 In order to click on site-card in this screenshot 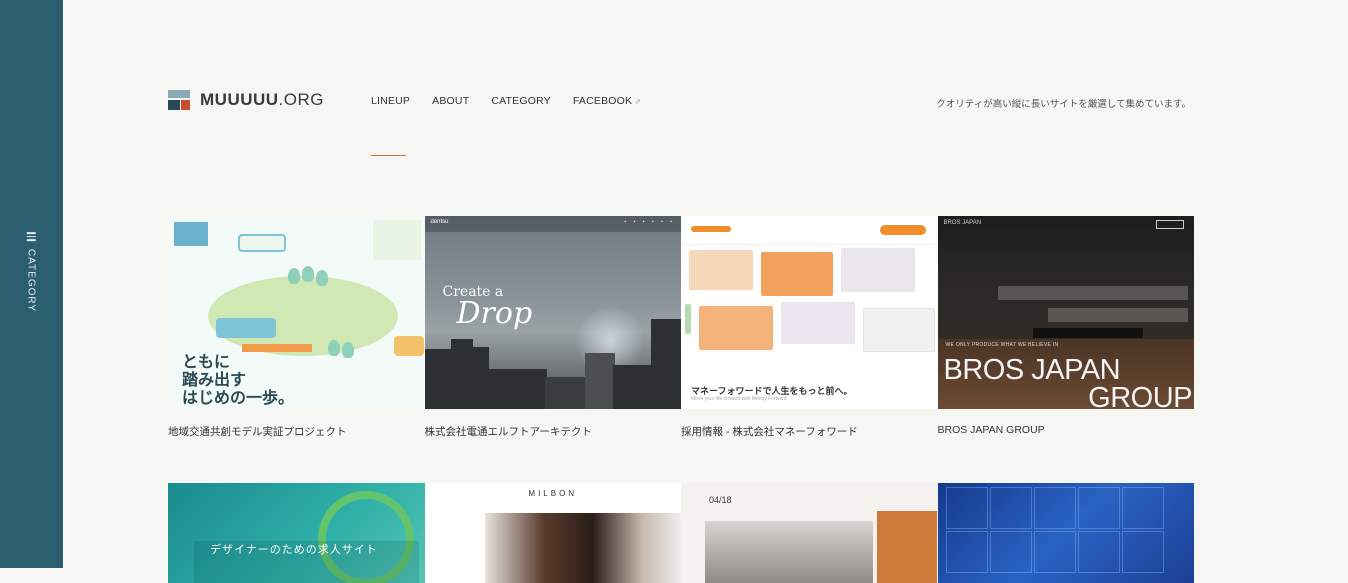, I will do `click(1065, 533)`.